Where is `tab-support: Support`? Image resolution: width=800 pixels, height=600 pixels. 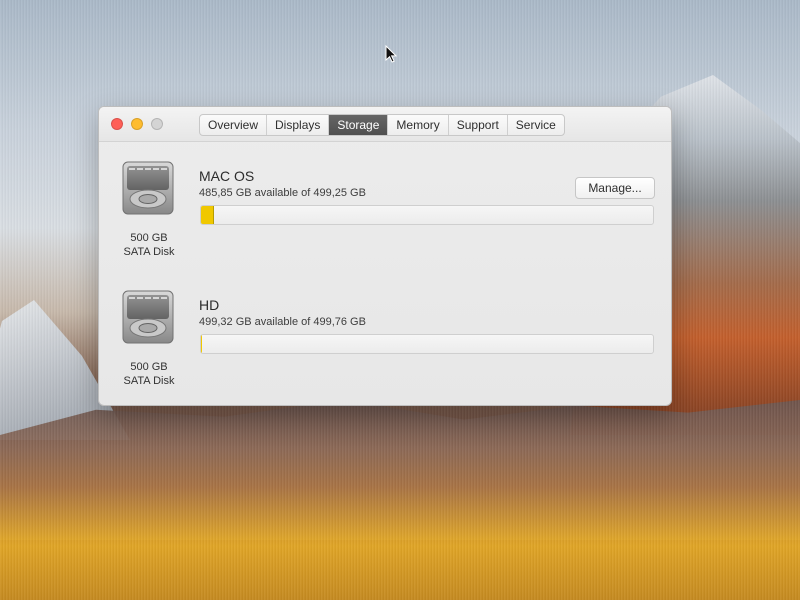 tab-support: Support is located at coordinates (478, 125).